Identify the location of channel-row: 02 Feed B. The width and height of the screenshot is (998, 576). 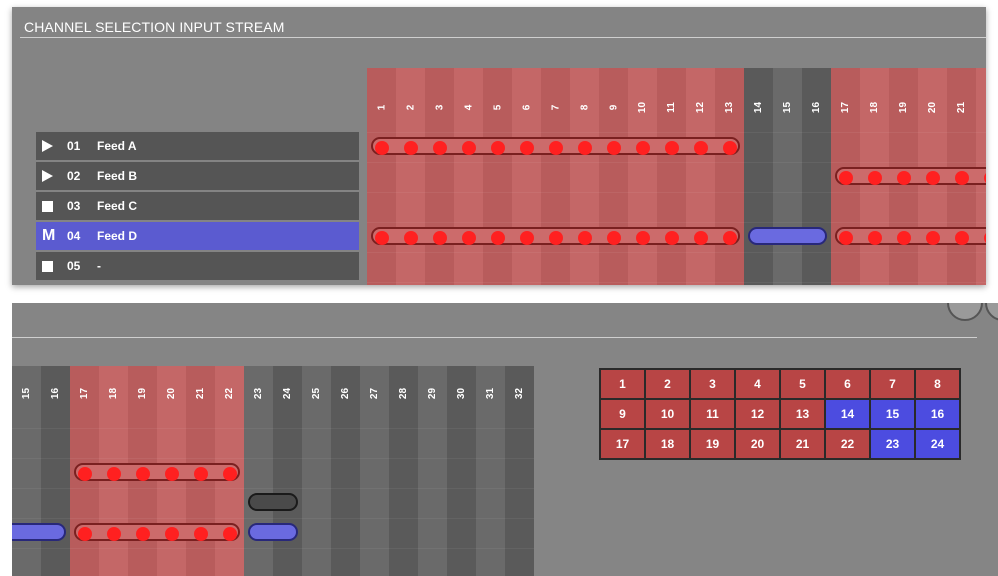
(197, 176).